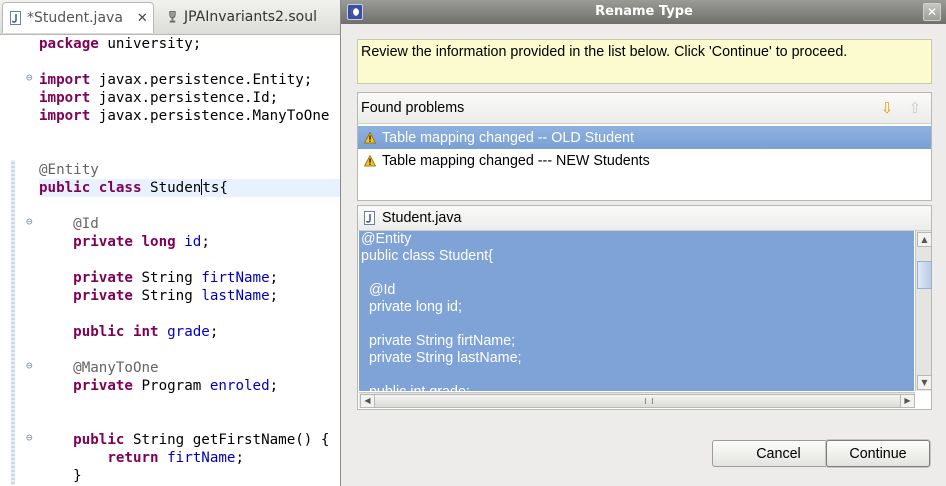 The image size is (946, 486). I want to click on horizontal-scrollbar: ◀ ▶, so click(637, 400).